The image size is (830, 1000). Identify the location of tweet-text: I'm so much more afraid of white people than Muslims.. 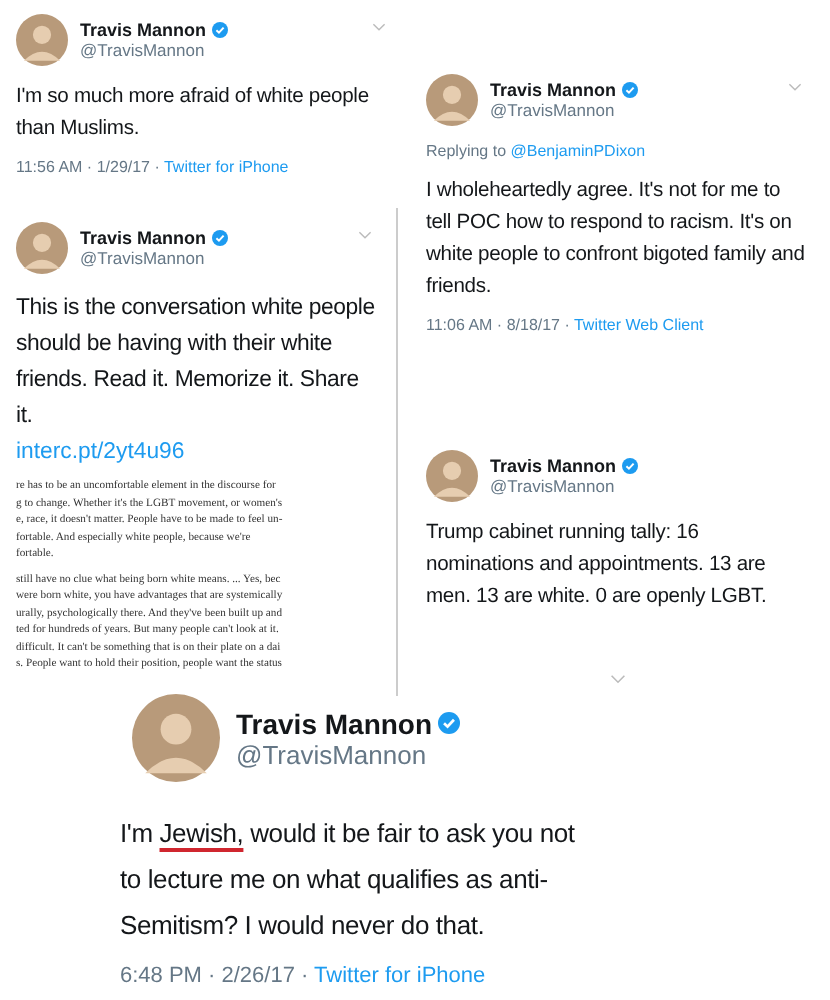
(193, 114).